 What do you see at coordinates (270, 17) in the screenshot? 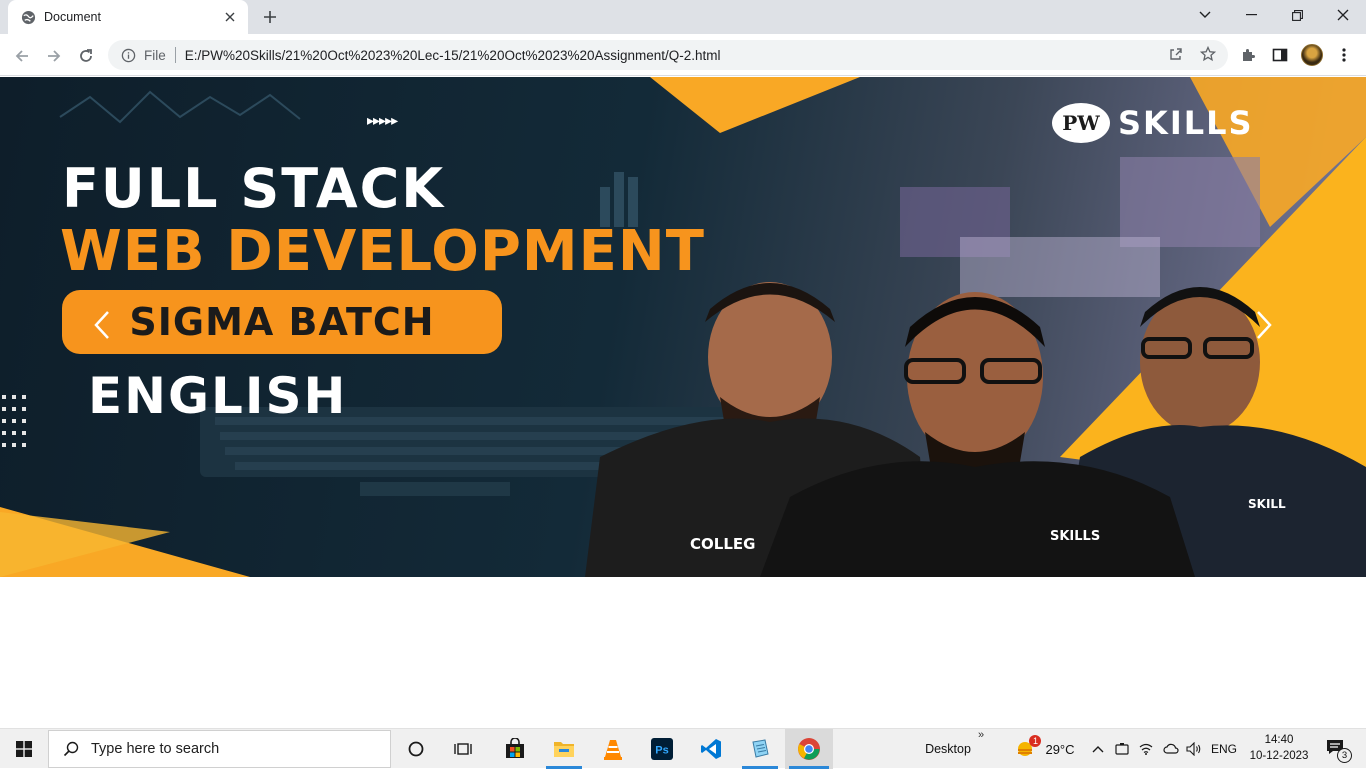
I see `new-tab-button` at bounding box center [270, 17].